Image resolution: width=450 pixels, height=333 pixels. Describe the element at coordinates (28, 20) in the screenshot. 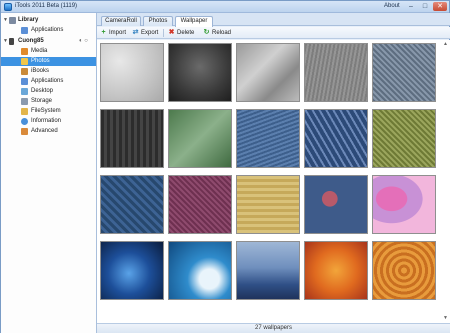

I see `sidebar-item-label: Library` at that location.